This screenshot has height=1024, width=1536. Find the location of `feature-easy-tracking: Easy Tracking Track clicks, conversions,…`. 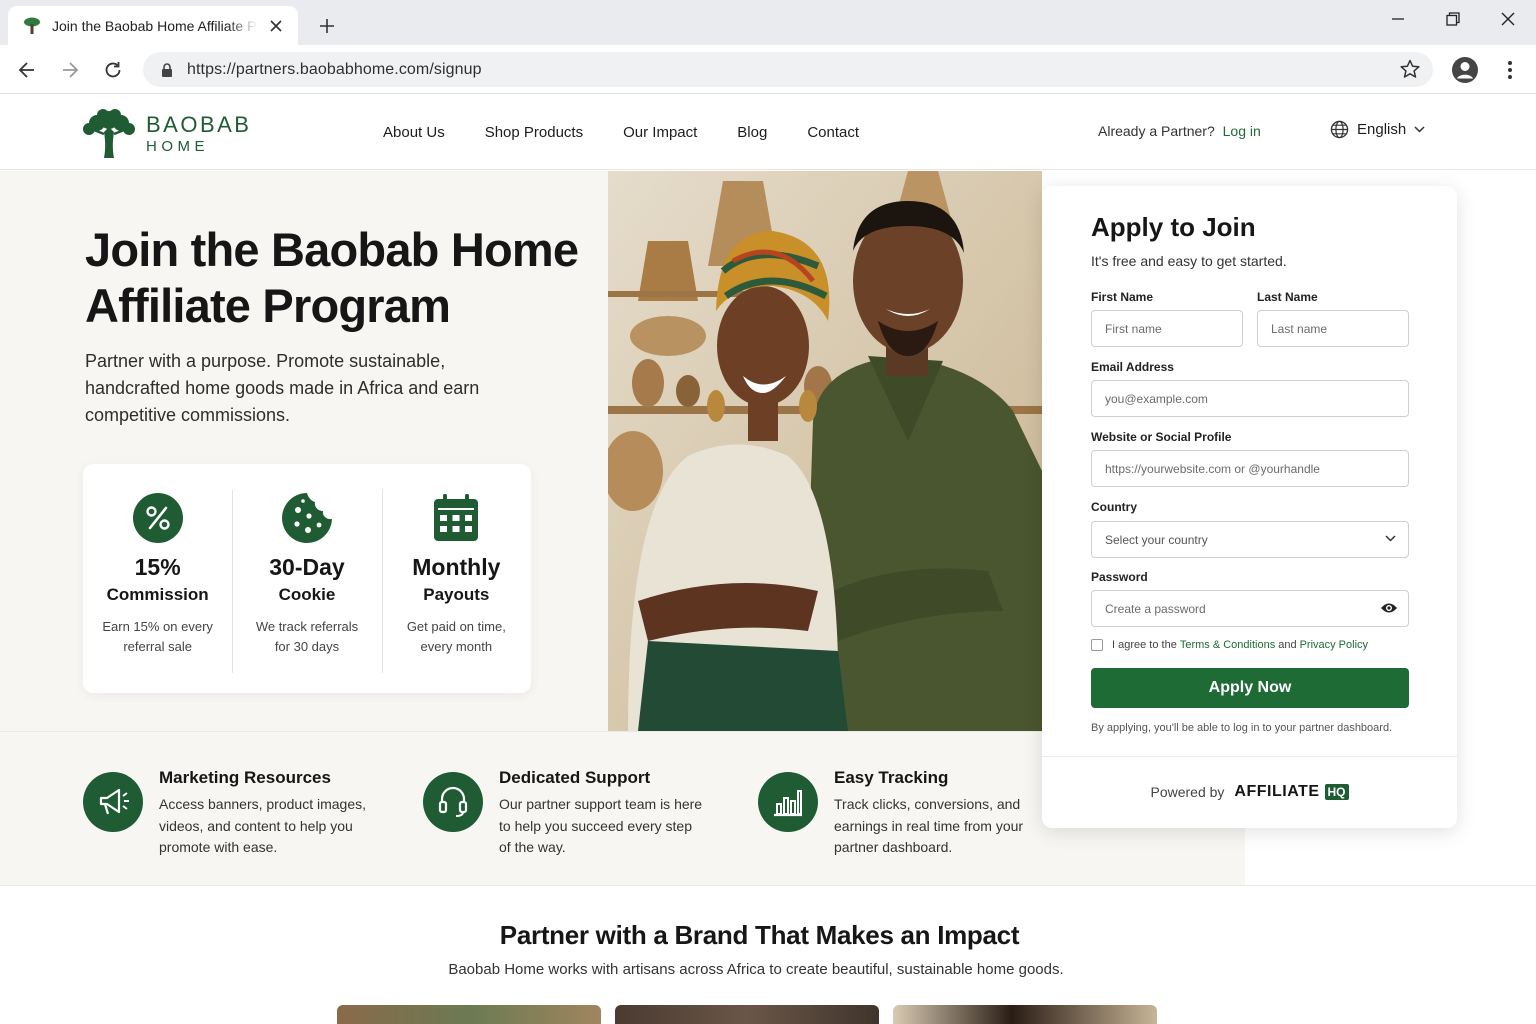

feature-easy-tracking: Easy Tracking Track clicks, conversions,… is located at coordinates (893, 813).